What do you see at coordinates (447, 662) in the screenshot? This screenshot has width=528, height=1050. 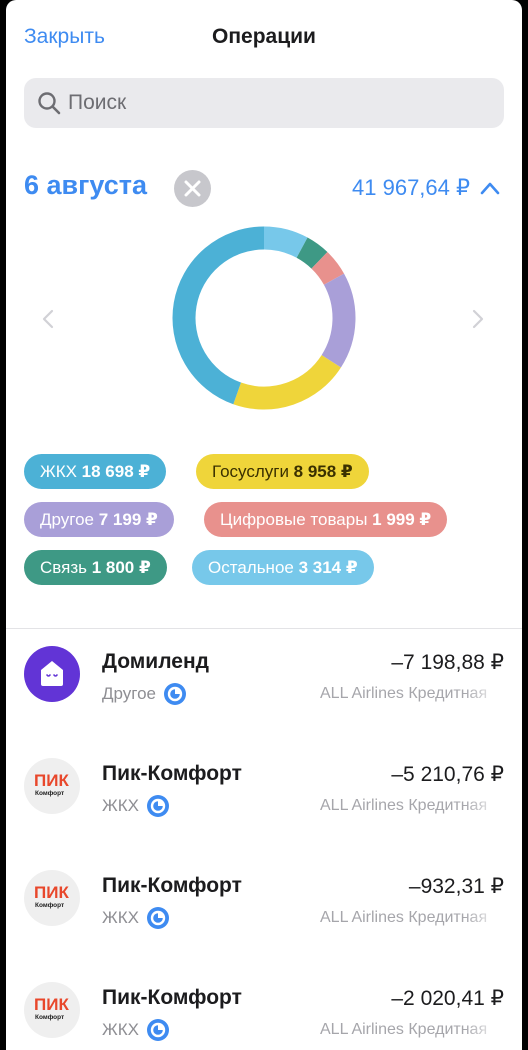 I see `operation-amount: –7 198,88 ₽` at bounding box center [447, 662].